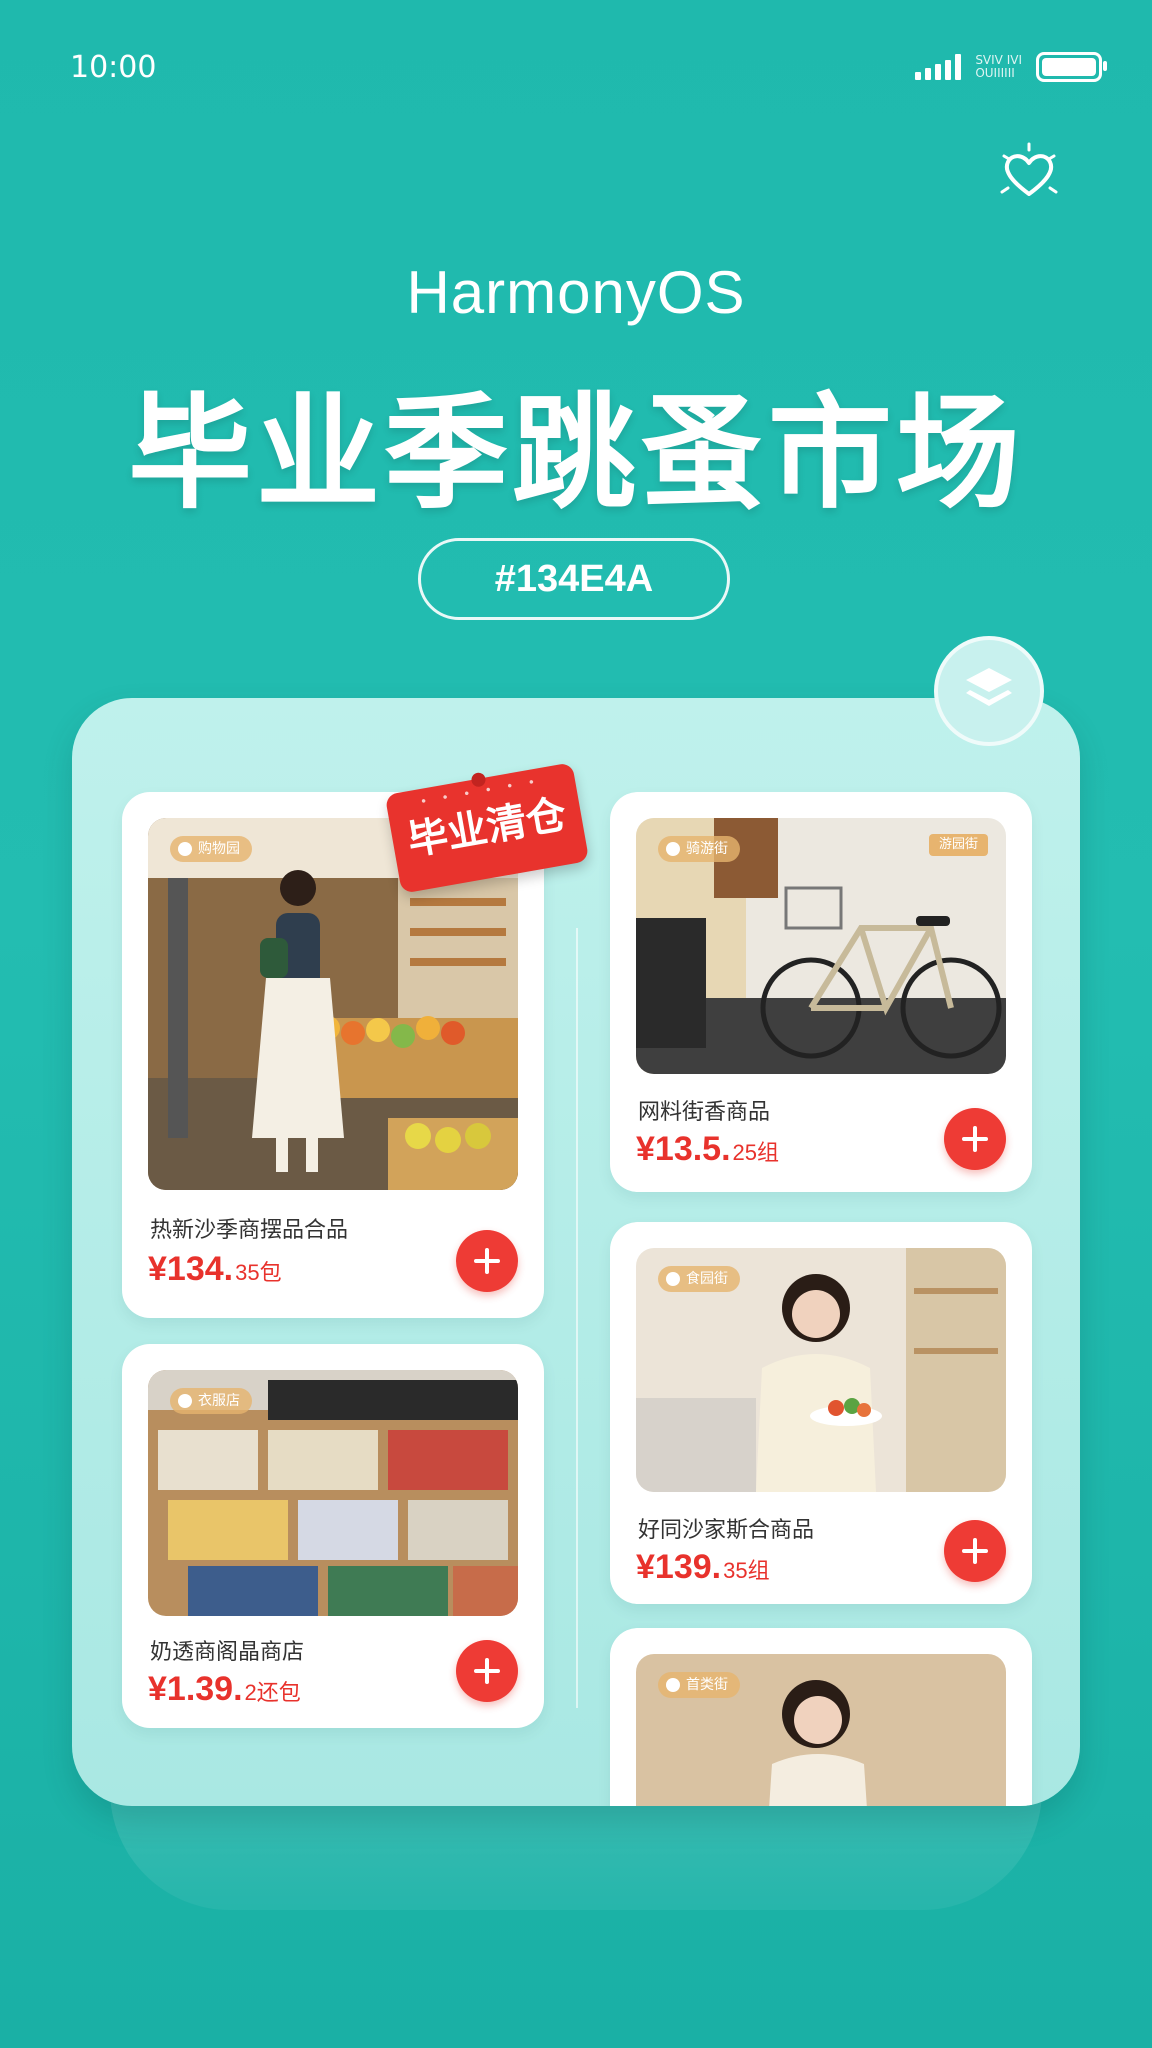 Image resolution: width=1152 pixels, height=2048 pixels. Describe the element at coordinates (215, 1269) in the screenshot. I see `product-price: ¥134.35包` at that location.